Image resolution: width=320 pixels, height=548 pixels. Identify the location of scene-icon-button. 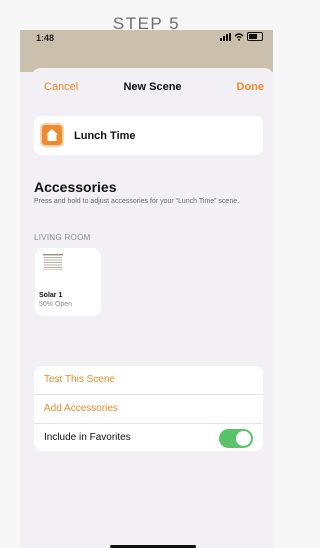
(52, 135).